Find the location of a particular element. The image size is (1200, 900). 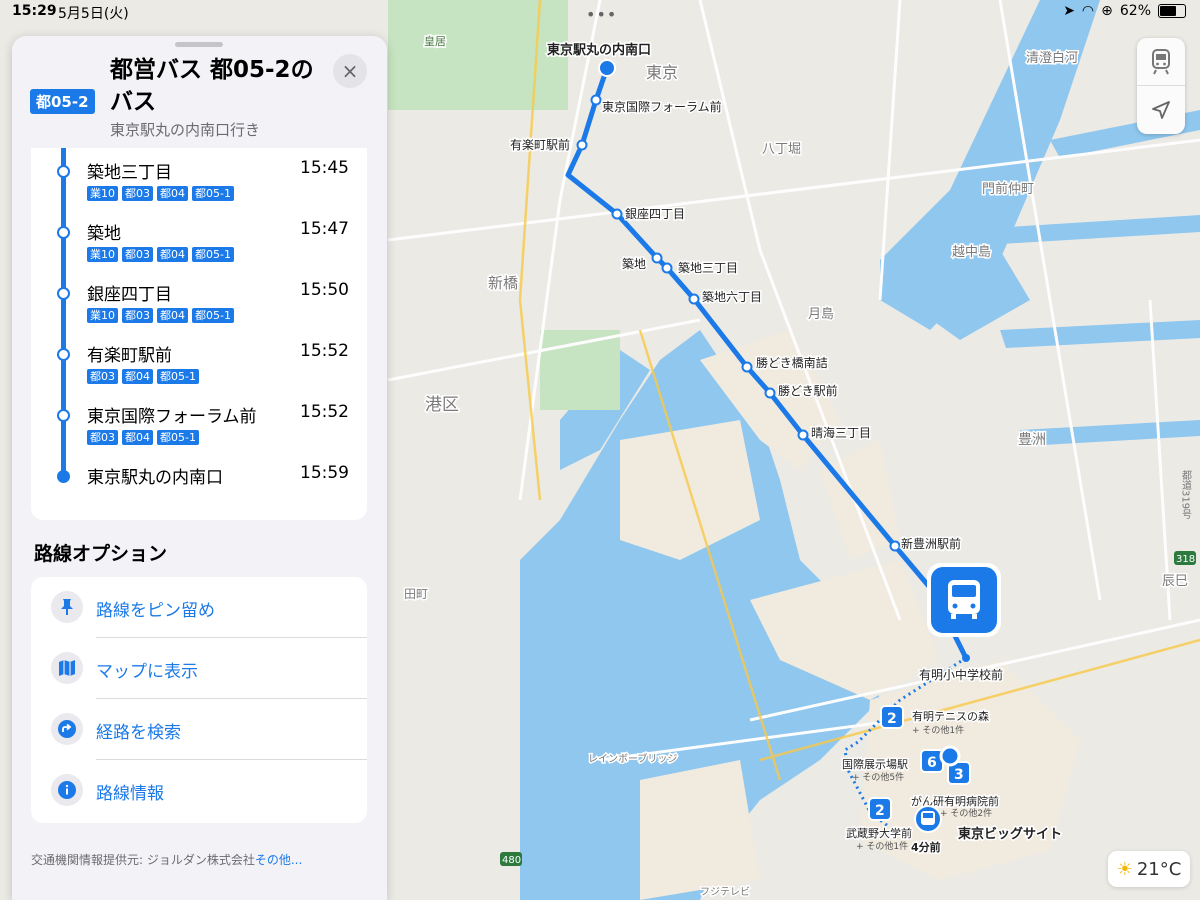

status-date: 5月5日(火) is located at coordinates (93, 14).